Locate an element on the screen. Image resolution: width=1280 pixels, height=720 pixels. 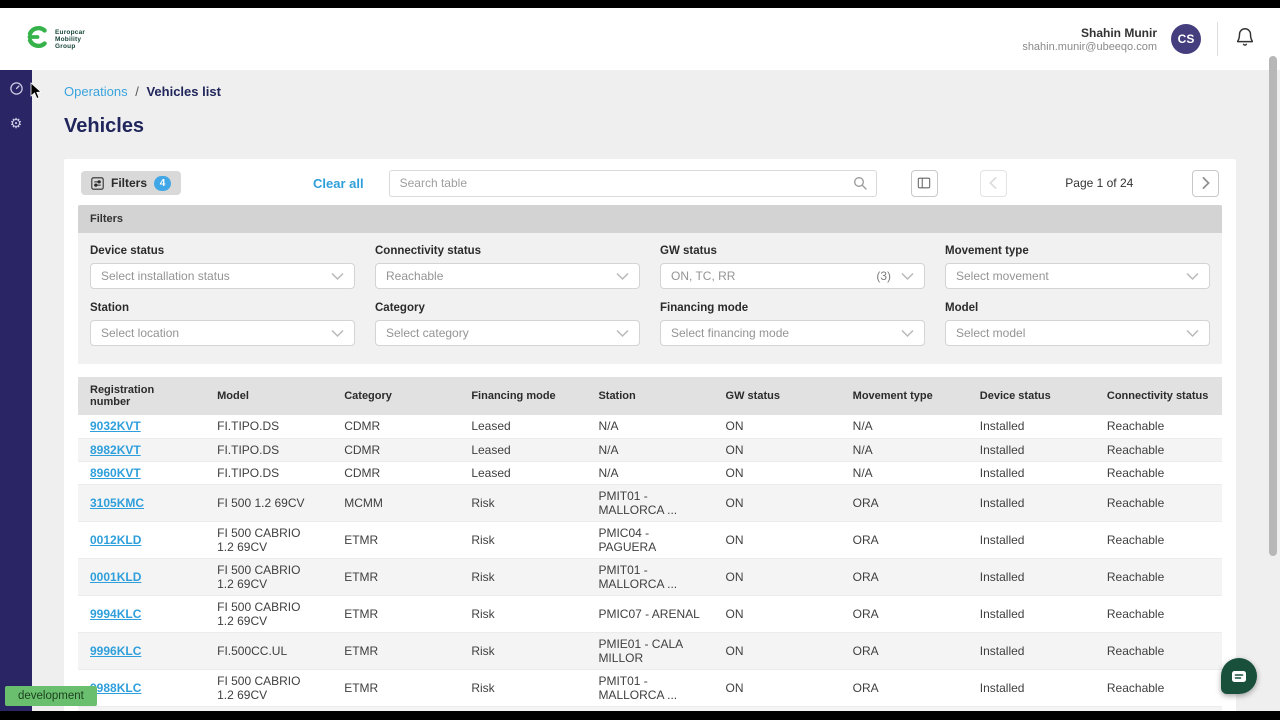
brand-logo-text: Europcar Mobility Group is located at coordinates (70, 39).